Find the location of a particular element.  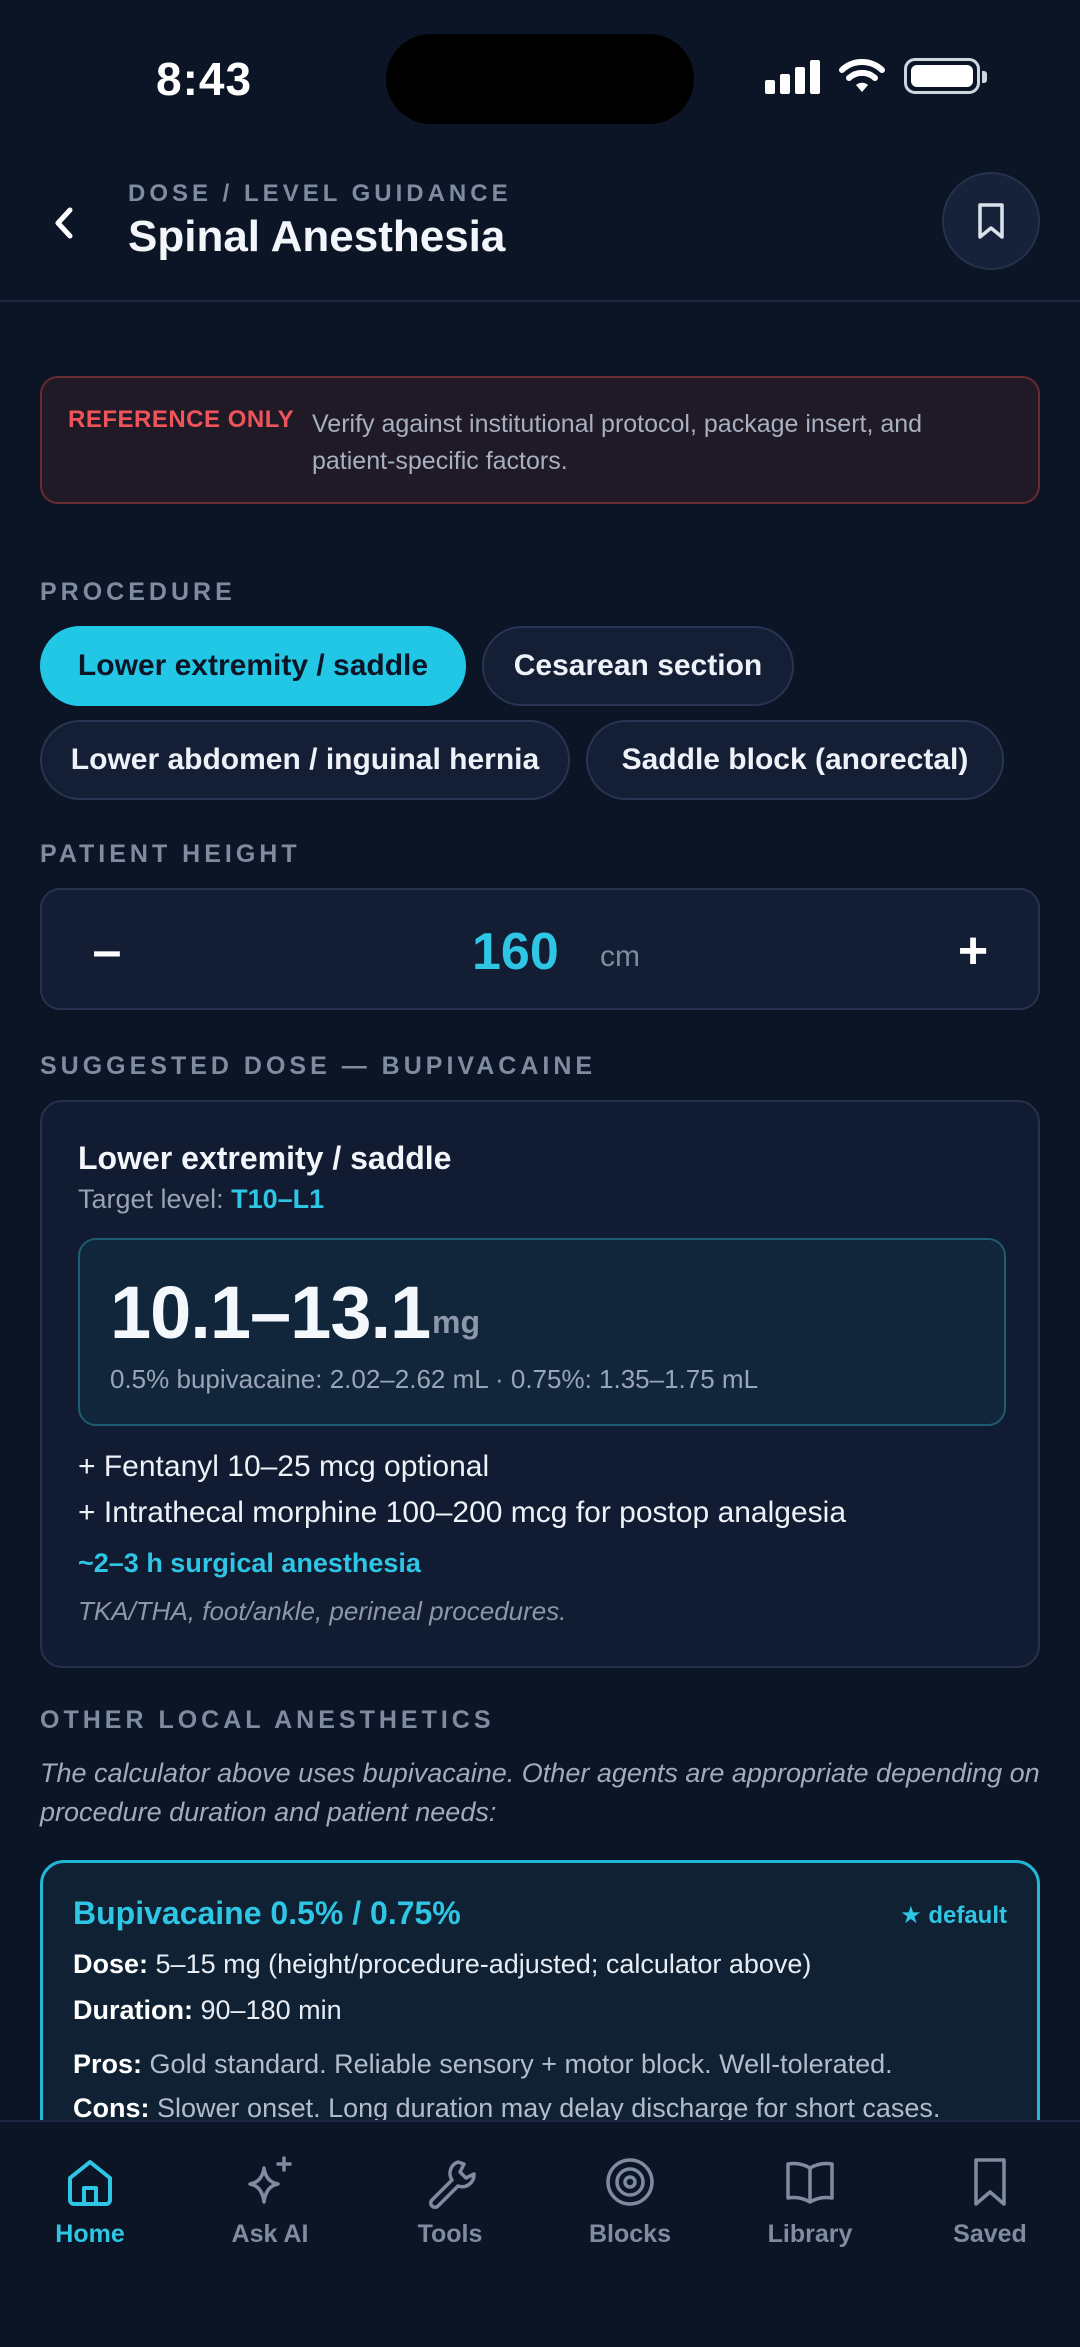

agent-cons-label: Cons: is located at coordinates (111, 2106).